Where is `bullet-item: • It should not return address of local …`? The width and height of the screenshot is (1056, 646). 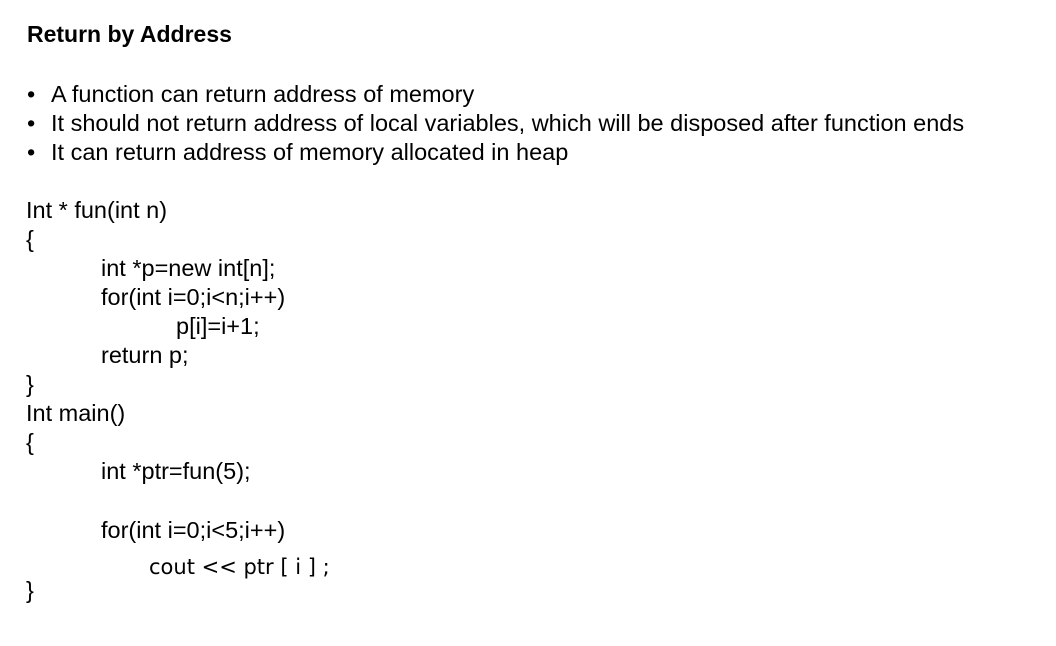
bullet-item: • It should not return address of local … is located at coordinates (495, 123).